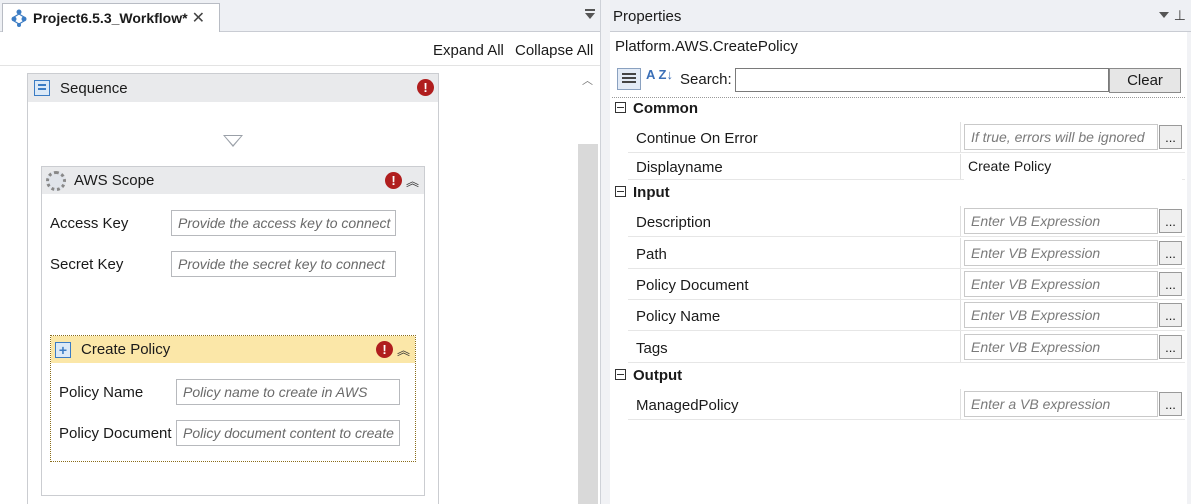  What do you see at coordinates (300, 51) in the screenshot?
I see `designer-toolbar: Expand All Collapse All` at bounding box center [300, 51].